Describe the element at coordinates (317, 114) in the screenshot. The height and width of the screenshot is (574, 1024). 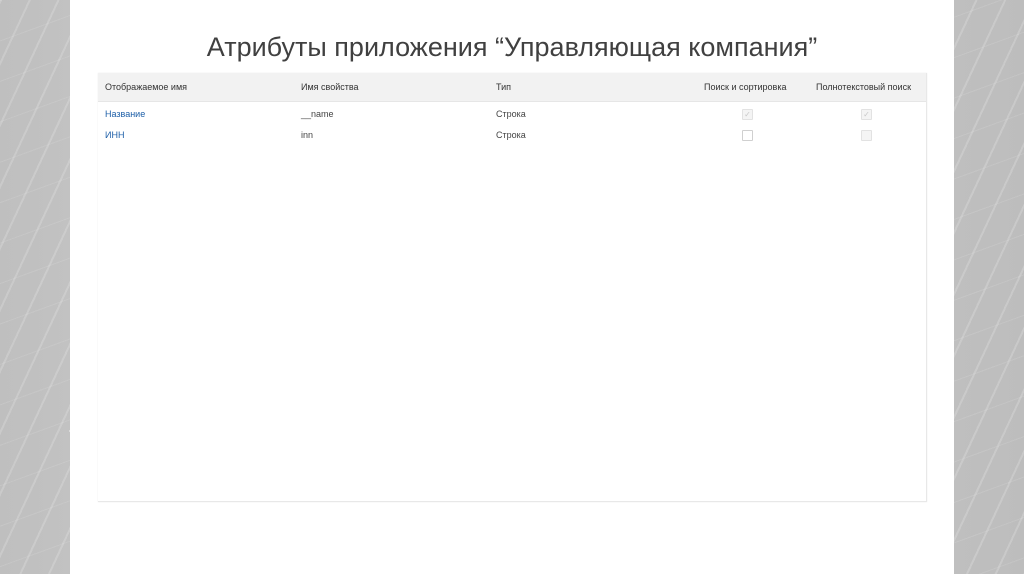
I see `row-property-name: __name` at that location.